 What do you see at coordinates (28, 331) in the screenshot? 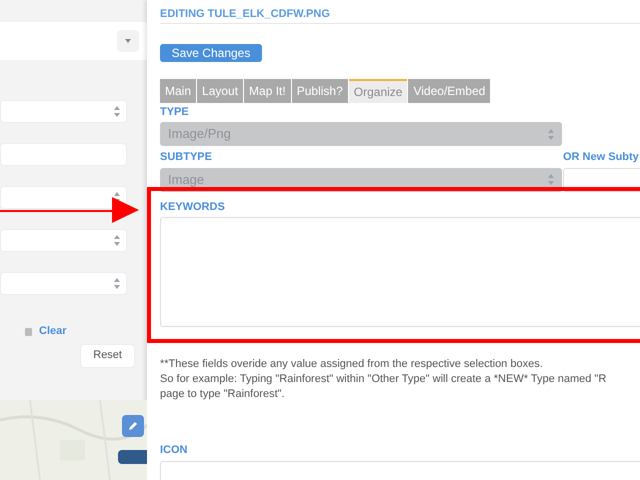
I see `trash-icon` at bounding box center [28, 331].